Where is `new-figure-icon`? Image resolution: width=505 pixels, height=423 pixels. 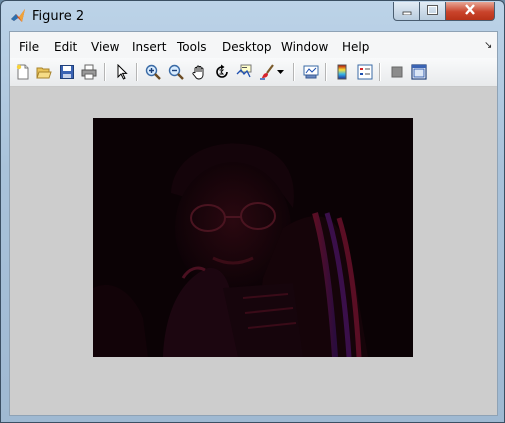 new-figure-icon is located at coordinates (23, 72).